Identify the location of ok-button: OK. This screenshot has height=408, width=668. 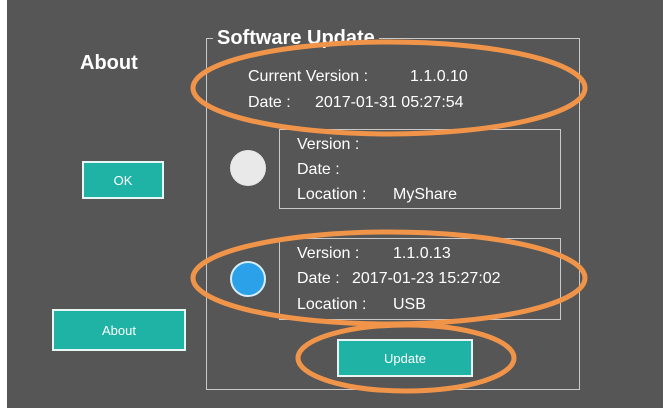
(123, 180).